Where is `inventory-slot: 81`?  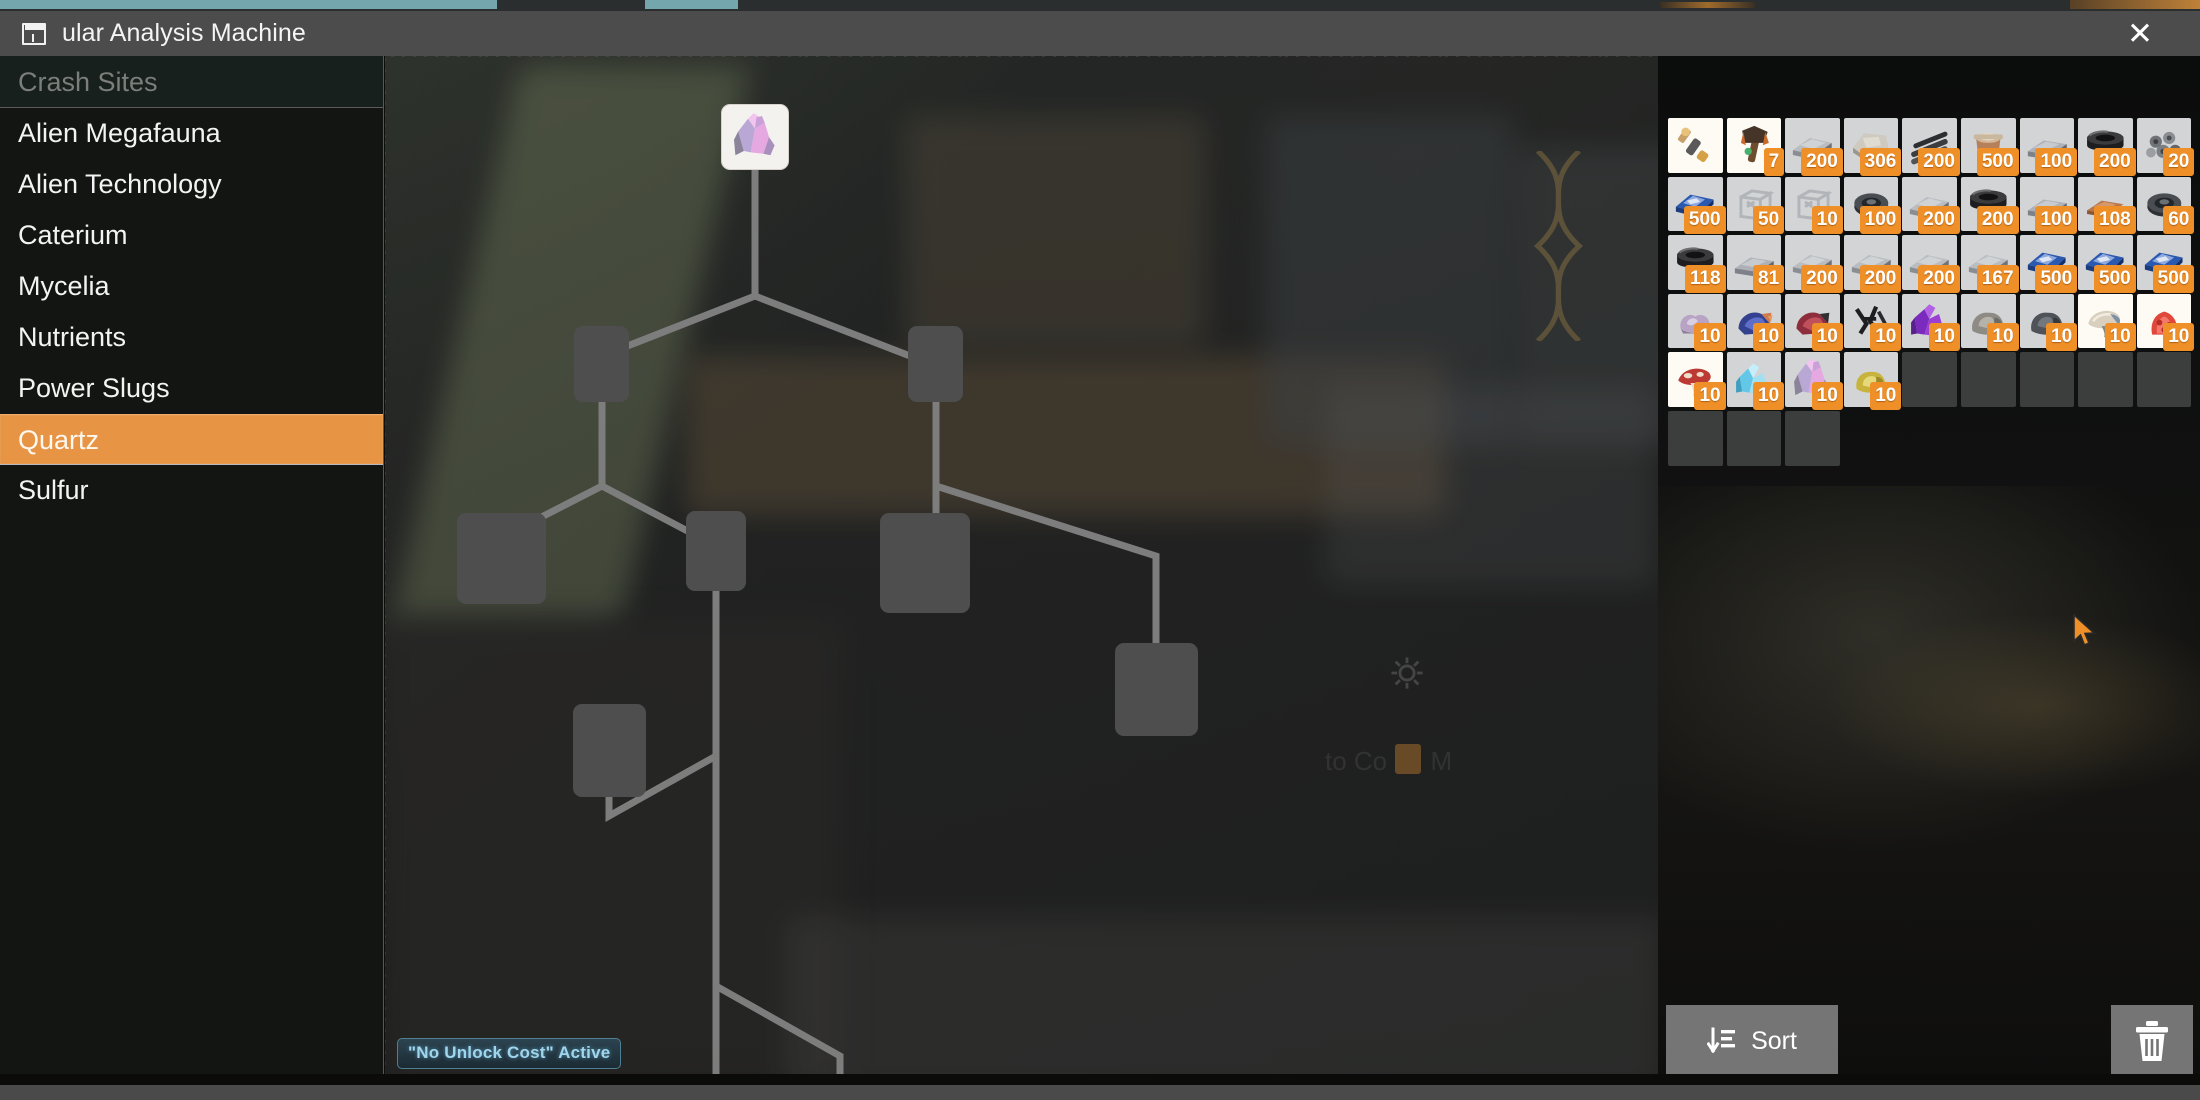
inventory-slot: 81 is located at coordinates (1755, 263).